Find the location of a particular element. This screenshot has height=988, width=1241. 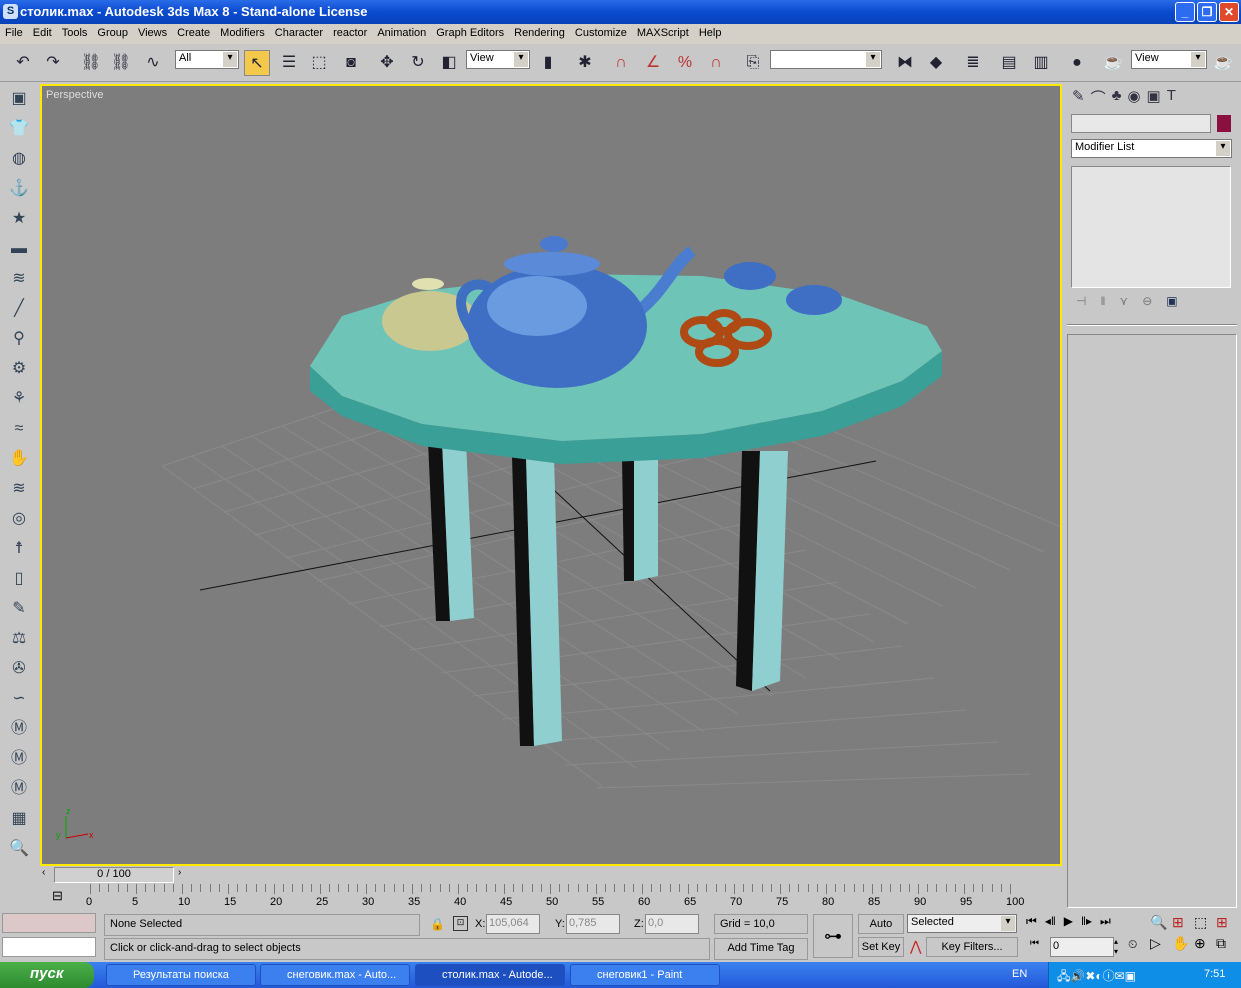

material-editor-icon: ● is located at coordinates (1077, 63).